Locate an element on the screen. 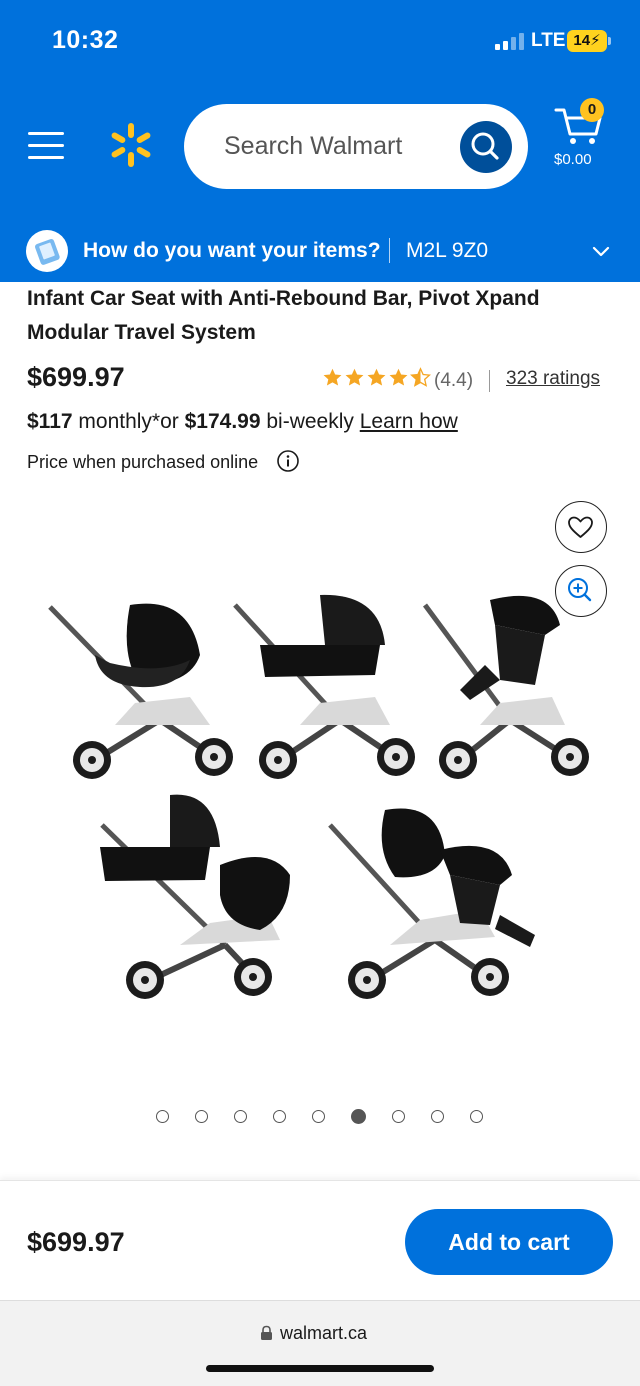  delivery-phone-icon is located at coordinates (47, 251).